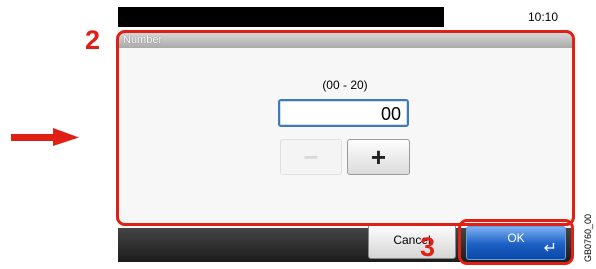 Image resolution: width=596 pixels, height=269 pixels. I want to click on pointer-arrow-icon, so click(45, 137).